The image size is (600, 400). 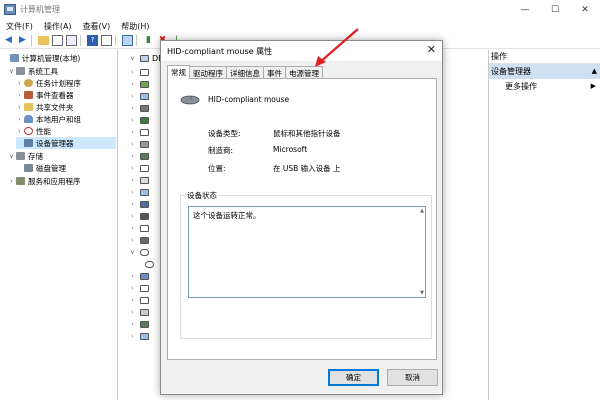 What do you see at coordinates (139, 252) in the screenshot?
I see `device-category: ∨` at bounding box center [139, 252].